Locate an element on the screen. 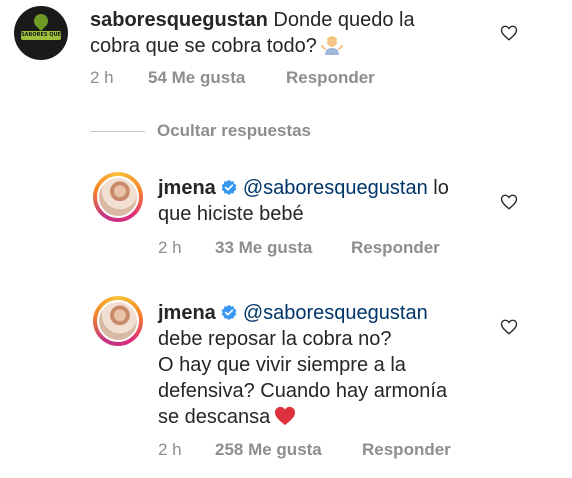 The height and width of the screenshot is (478, 572). divider is located at coordinates (117, 131).